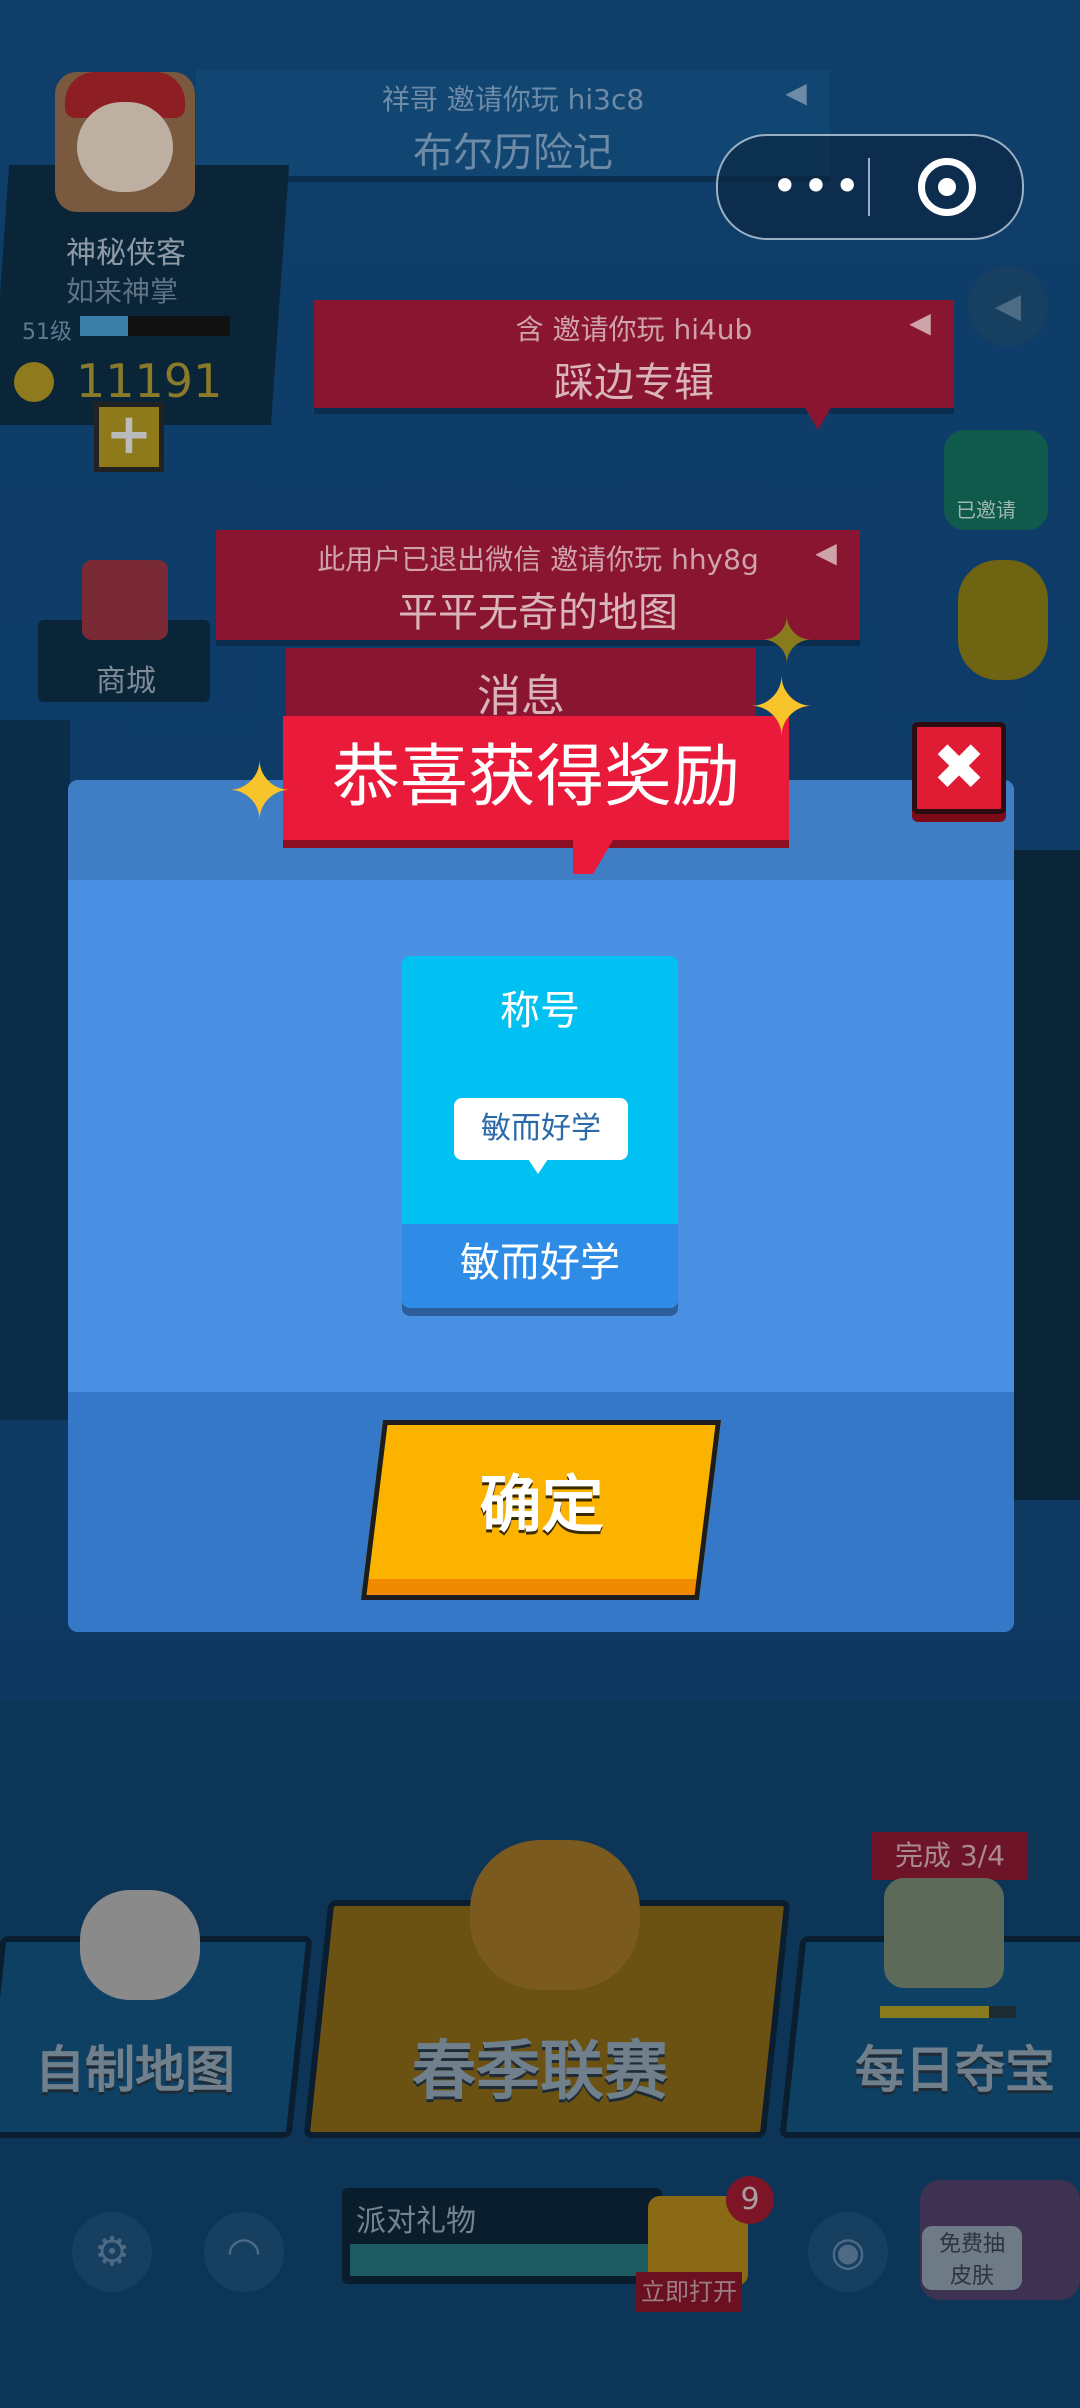  Describe the element at coordinates (244, 2252) in the screenshot. I see `headset-icon: ◠` at that location.